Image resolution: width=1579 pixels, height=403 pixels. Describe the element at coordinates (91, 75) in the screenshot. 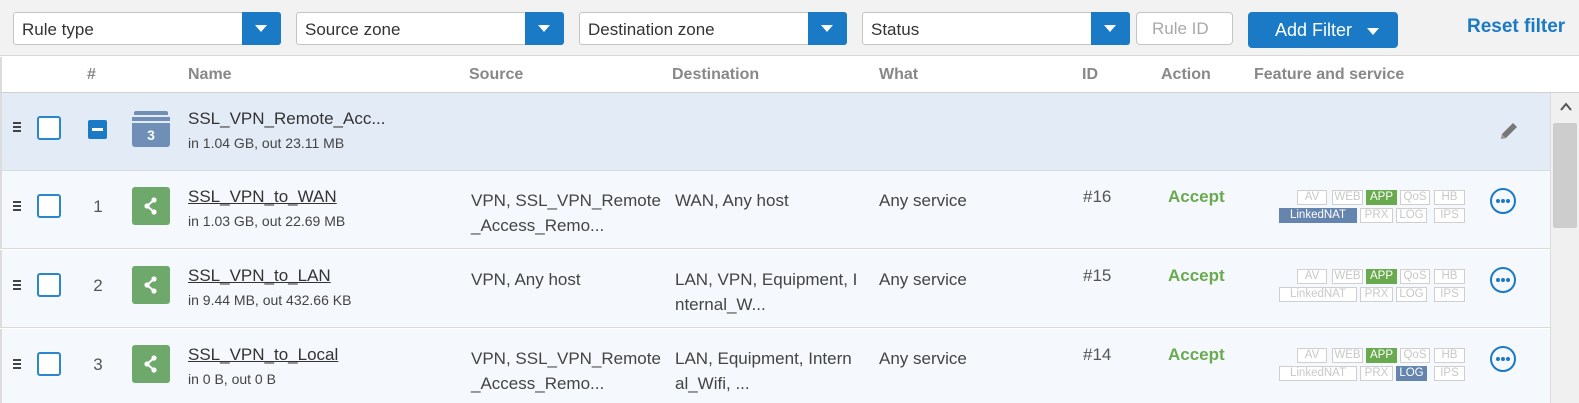

I see `col-number: #` at that location.